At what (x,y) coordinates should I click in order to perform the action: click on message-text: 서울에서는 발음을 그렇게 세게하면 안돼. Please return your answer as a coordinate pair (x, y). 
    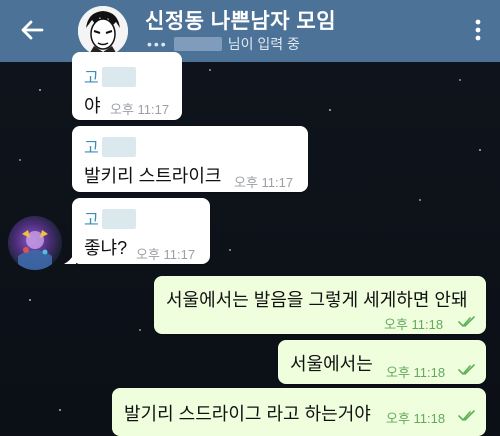
    Looking at the image, I should click on (317, 300).